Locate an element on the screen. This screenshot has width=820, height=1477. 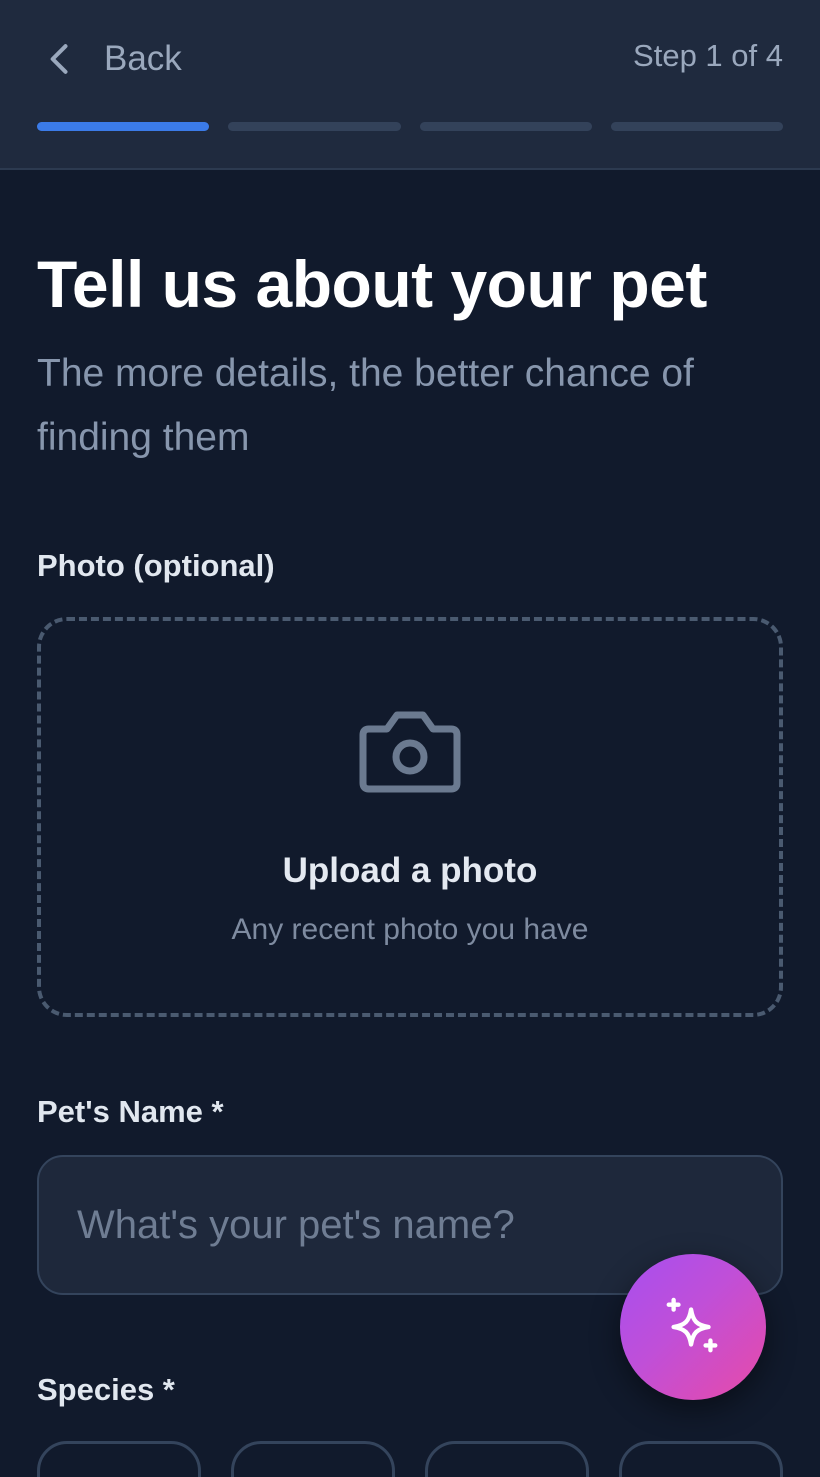
sparkles-icon is located at coordinates (692, 1325).